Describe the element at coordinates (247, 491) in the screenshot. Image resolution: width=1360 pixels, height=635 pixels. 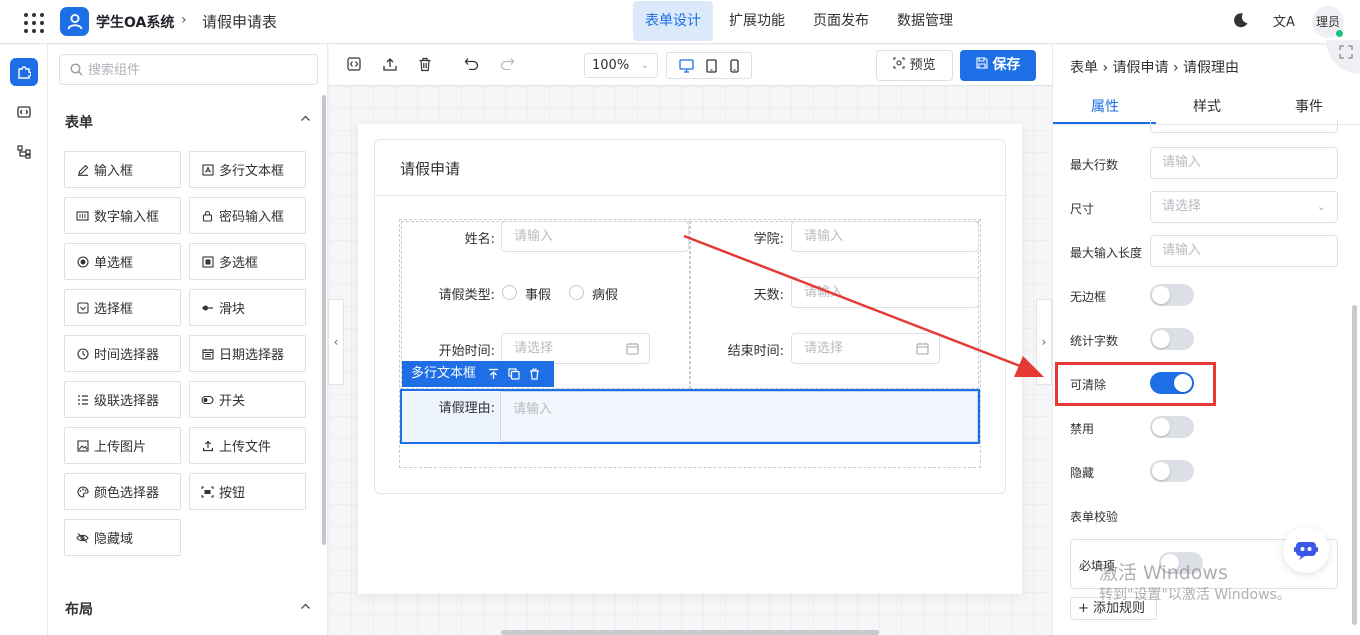
I see `component-button-button: 按钮` at that location.